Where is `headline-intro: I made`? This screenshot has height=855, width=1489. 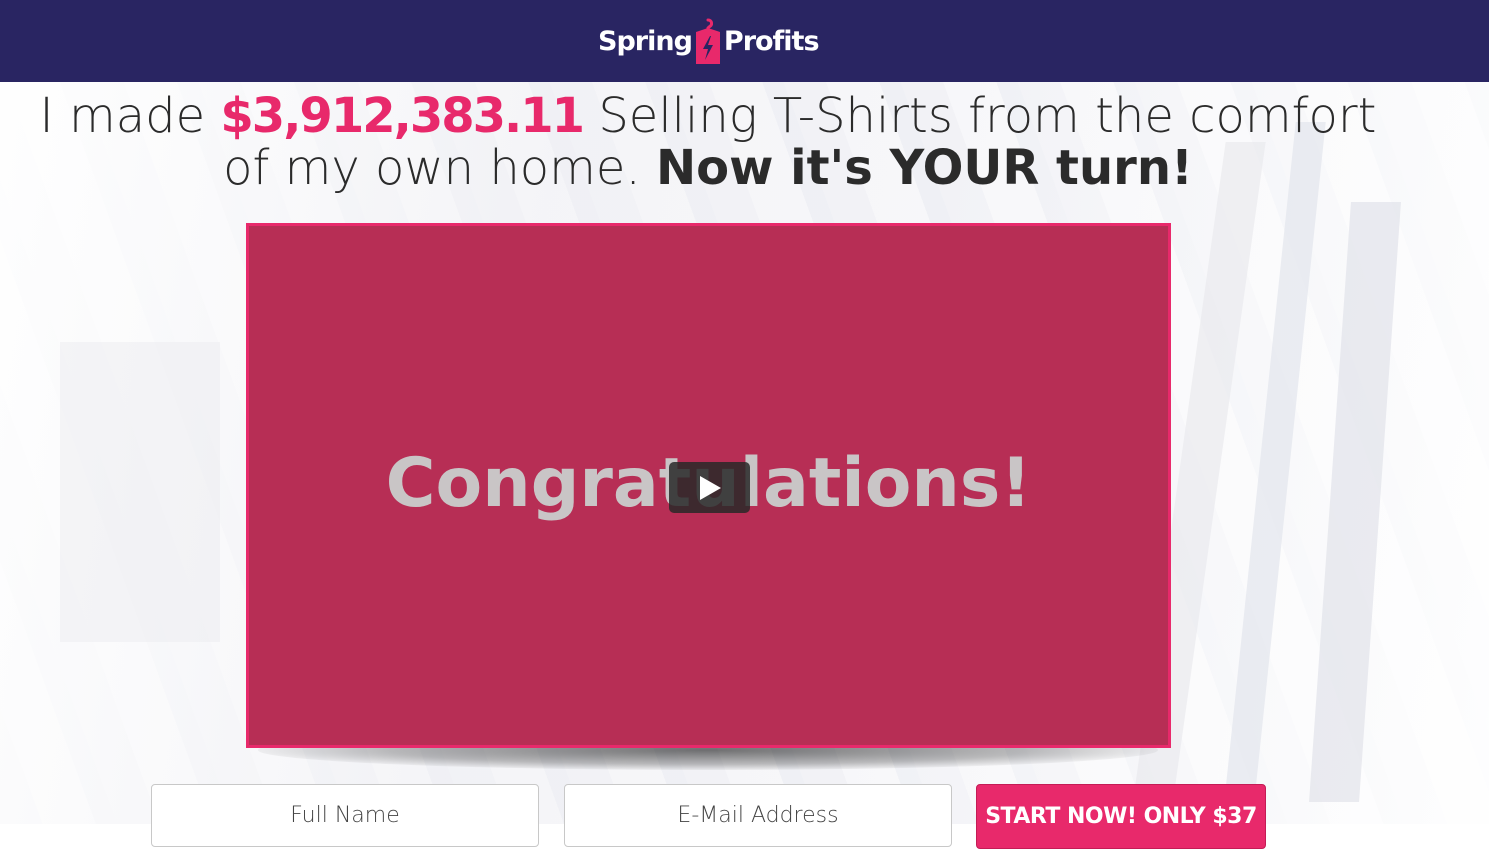
headline-intro: I made is located at coordinates (130, 116).